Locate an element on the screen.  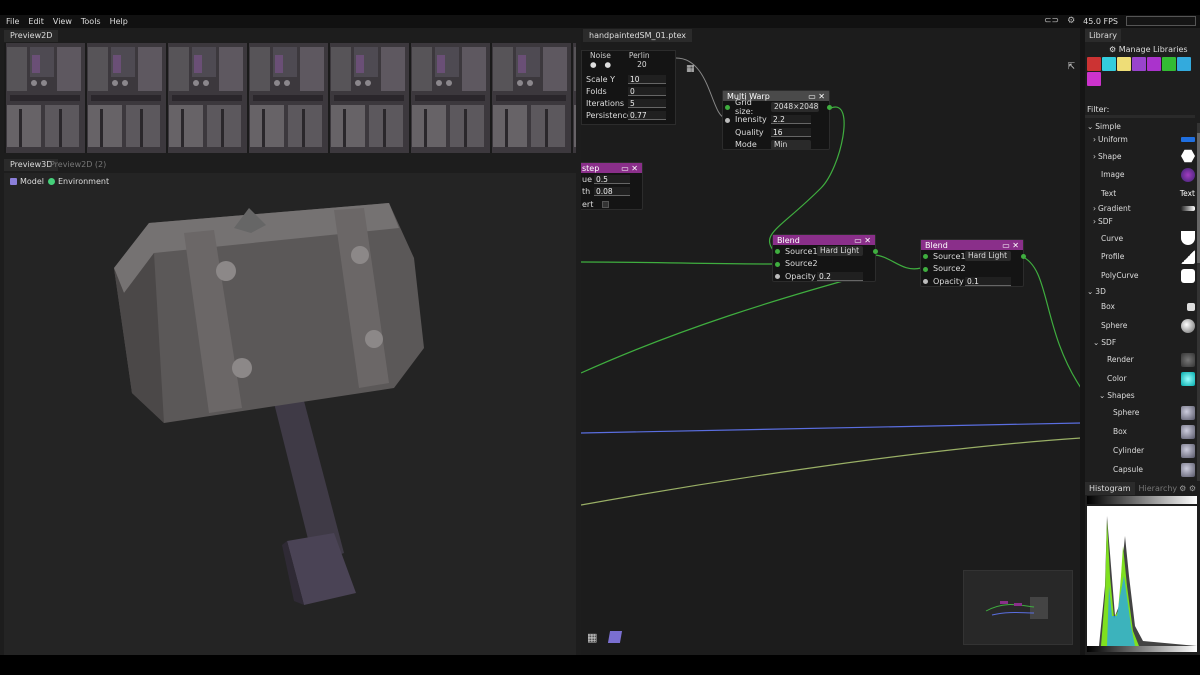
library-item: Color is located at coordinates (1141, 378).